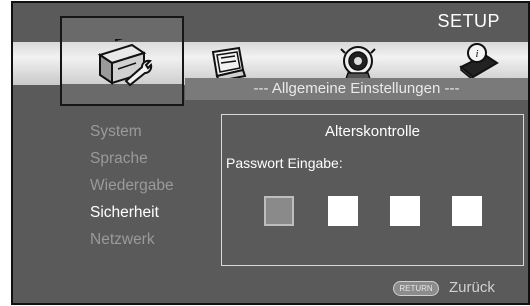 The width and height of the screenshot is (530, 306). I want to click on section-band: --- Allgemeine Einstellungen ---, so click(356, 89).